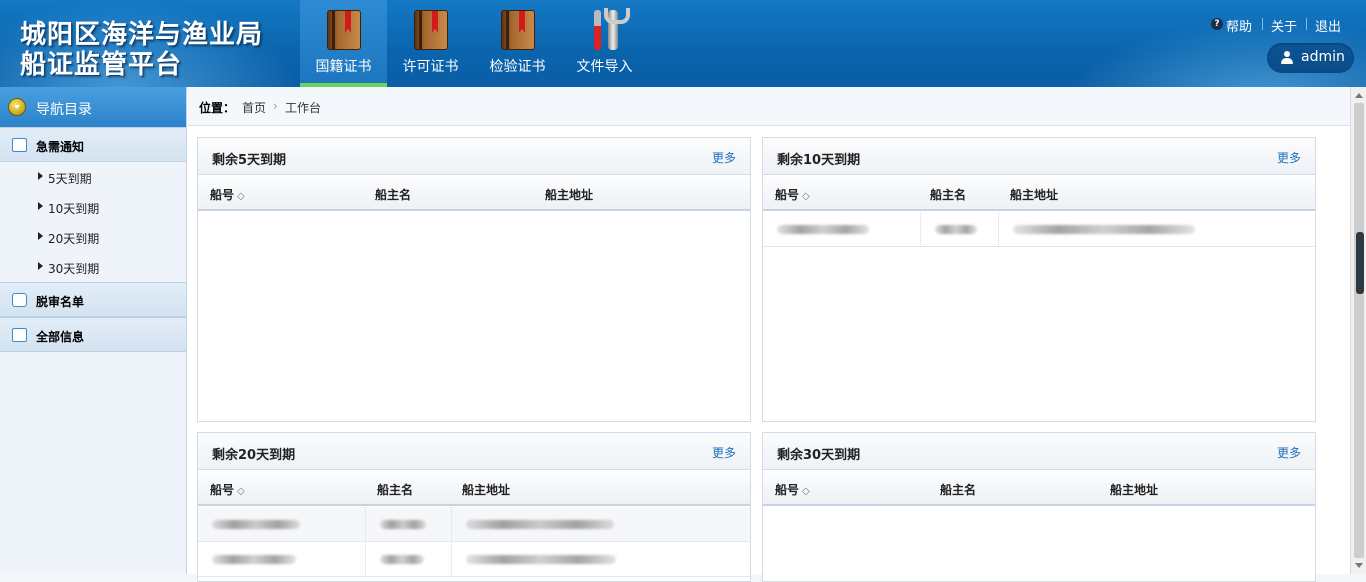  I want to click on sidebar-item-20days: 20天到期, so click(93, 237).